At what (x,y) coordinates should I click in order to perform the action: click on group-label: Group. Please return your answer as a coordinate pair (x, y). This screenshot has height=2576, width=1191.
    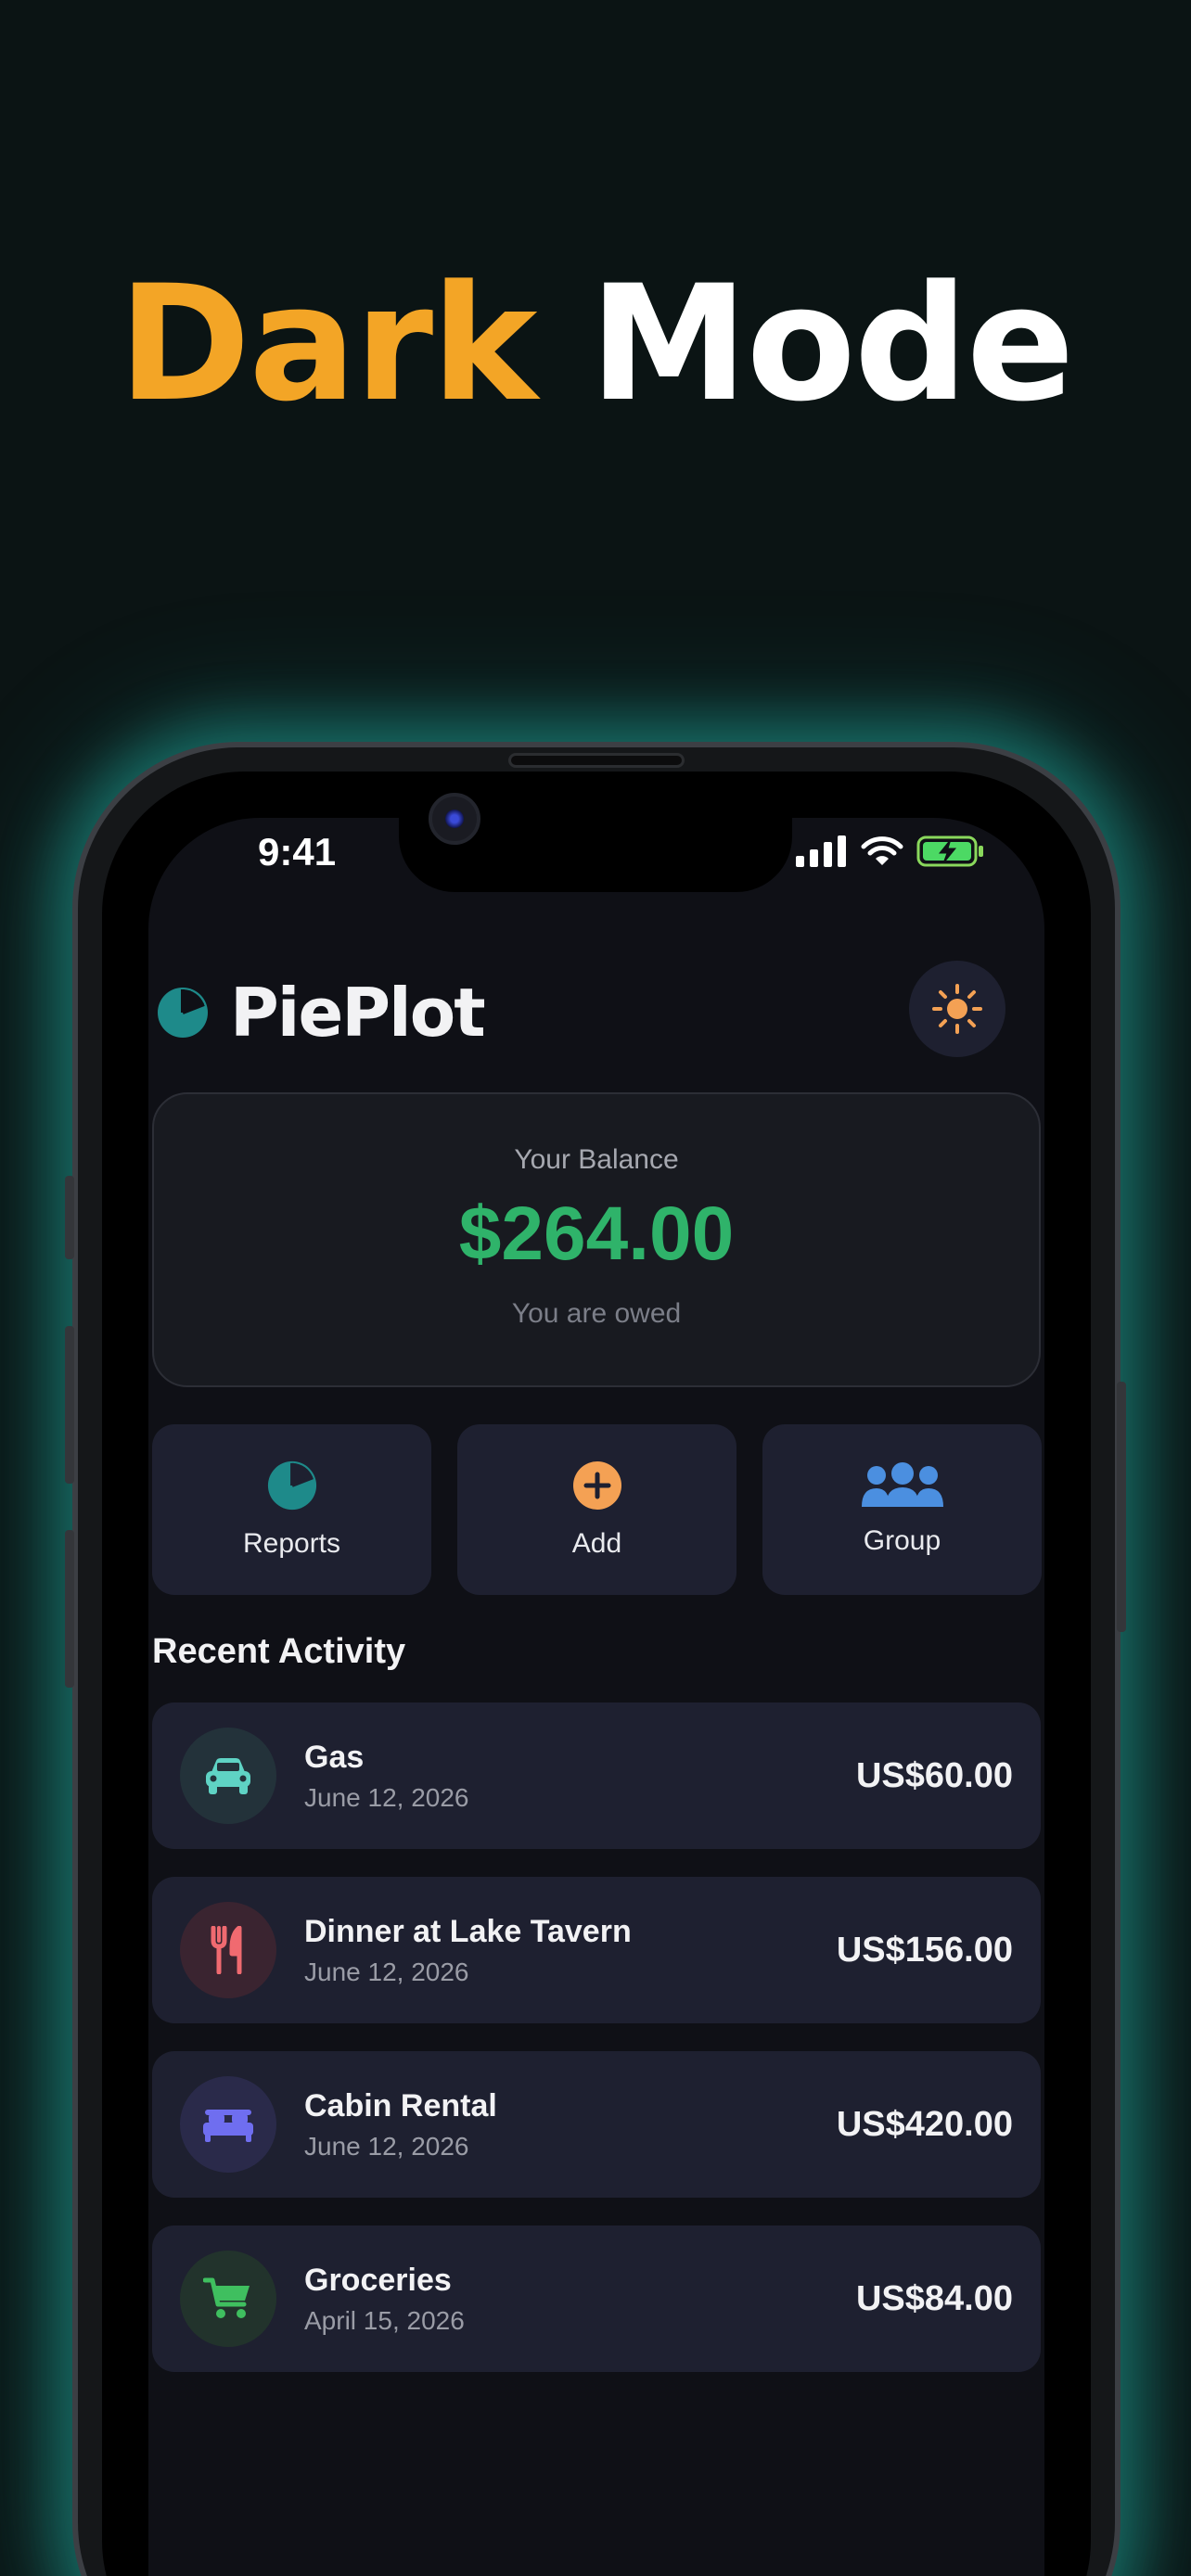
    Looking at the image, I should click on (902, 1540).